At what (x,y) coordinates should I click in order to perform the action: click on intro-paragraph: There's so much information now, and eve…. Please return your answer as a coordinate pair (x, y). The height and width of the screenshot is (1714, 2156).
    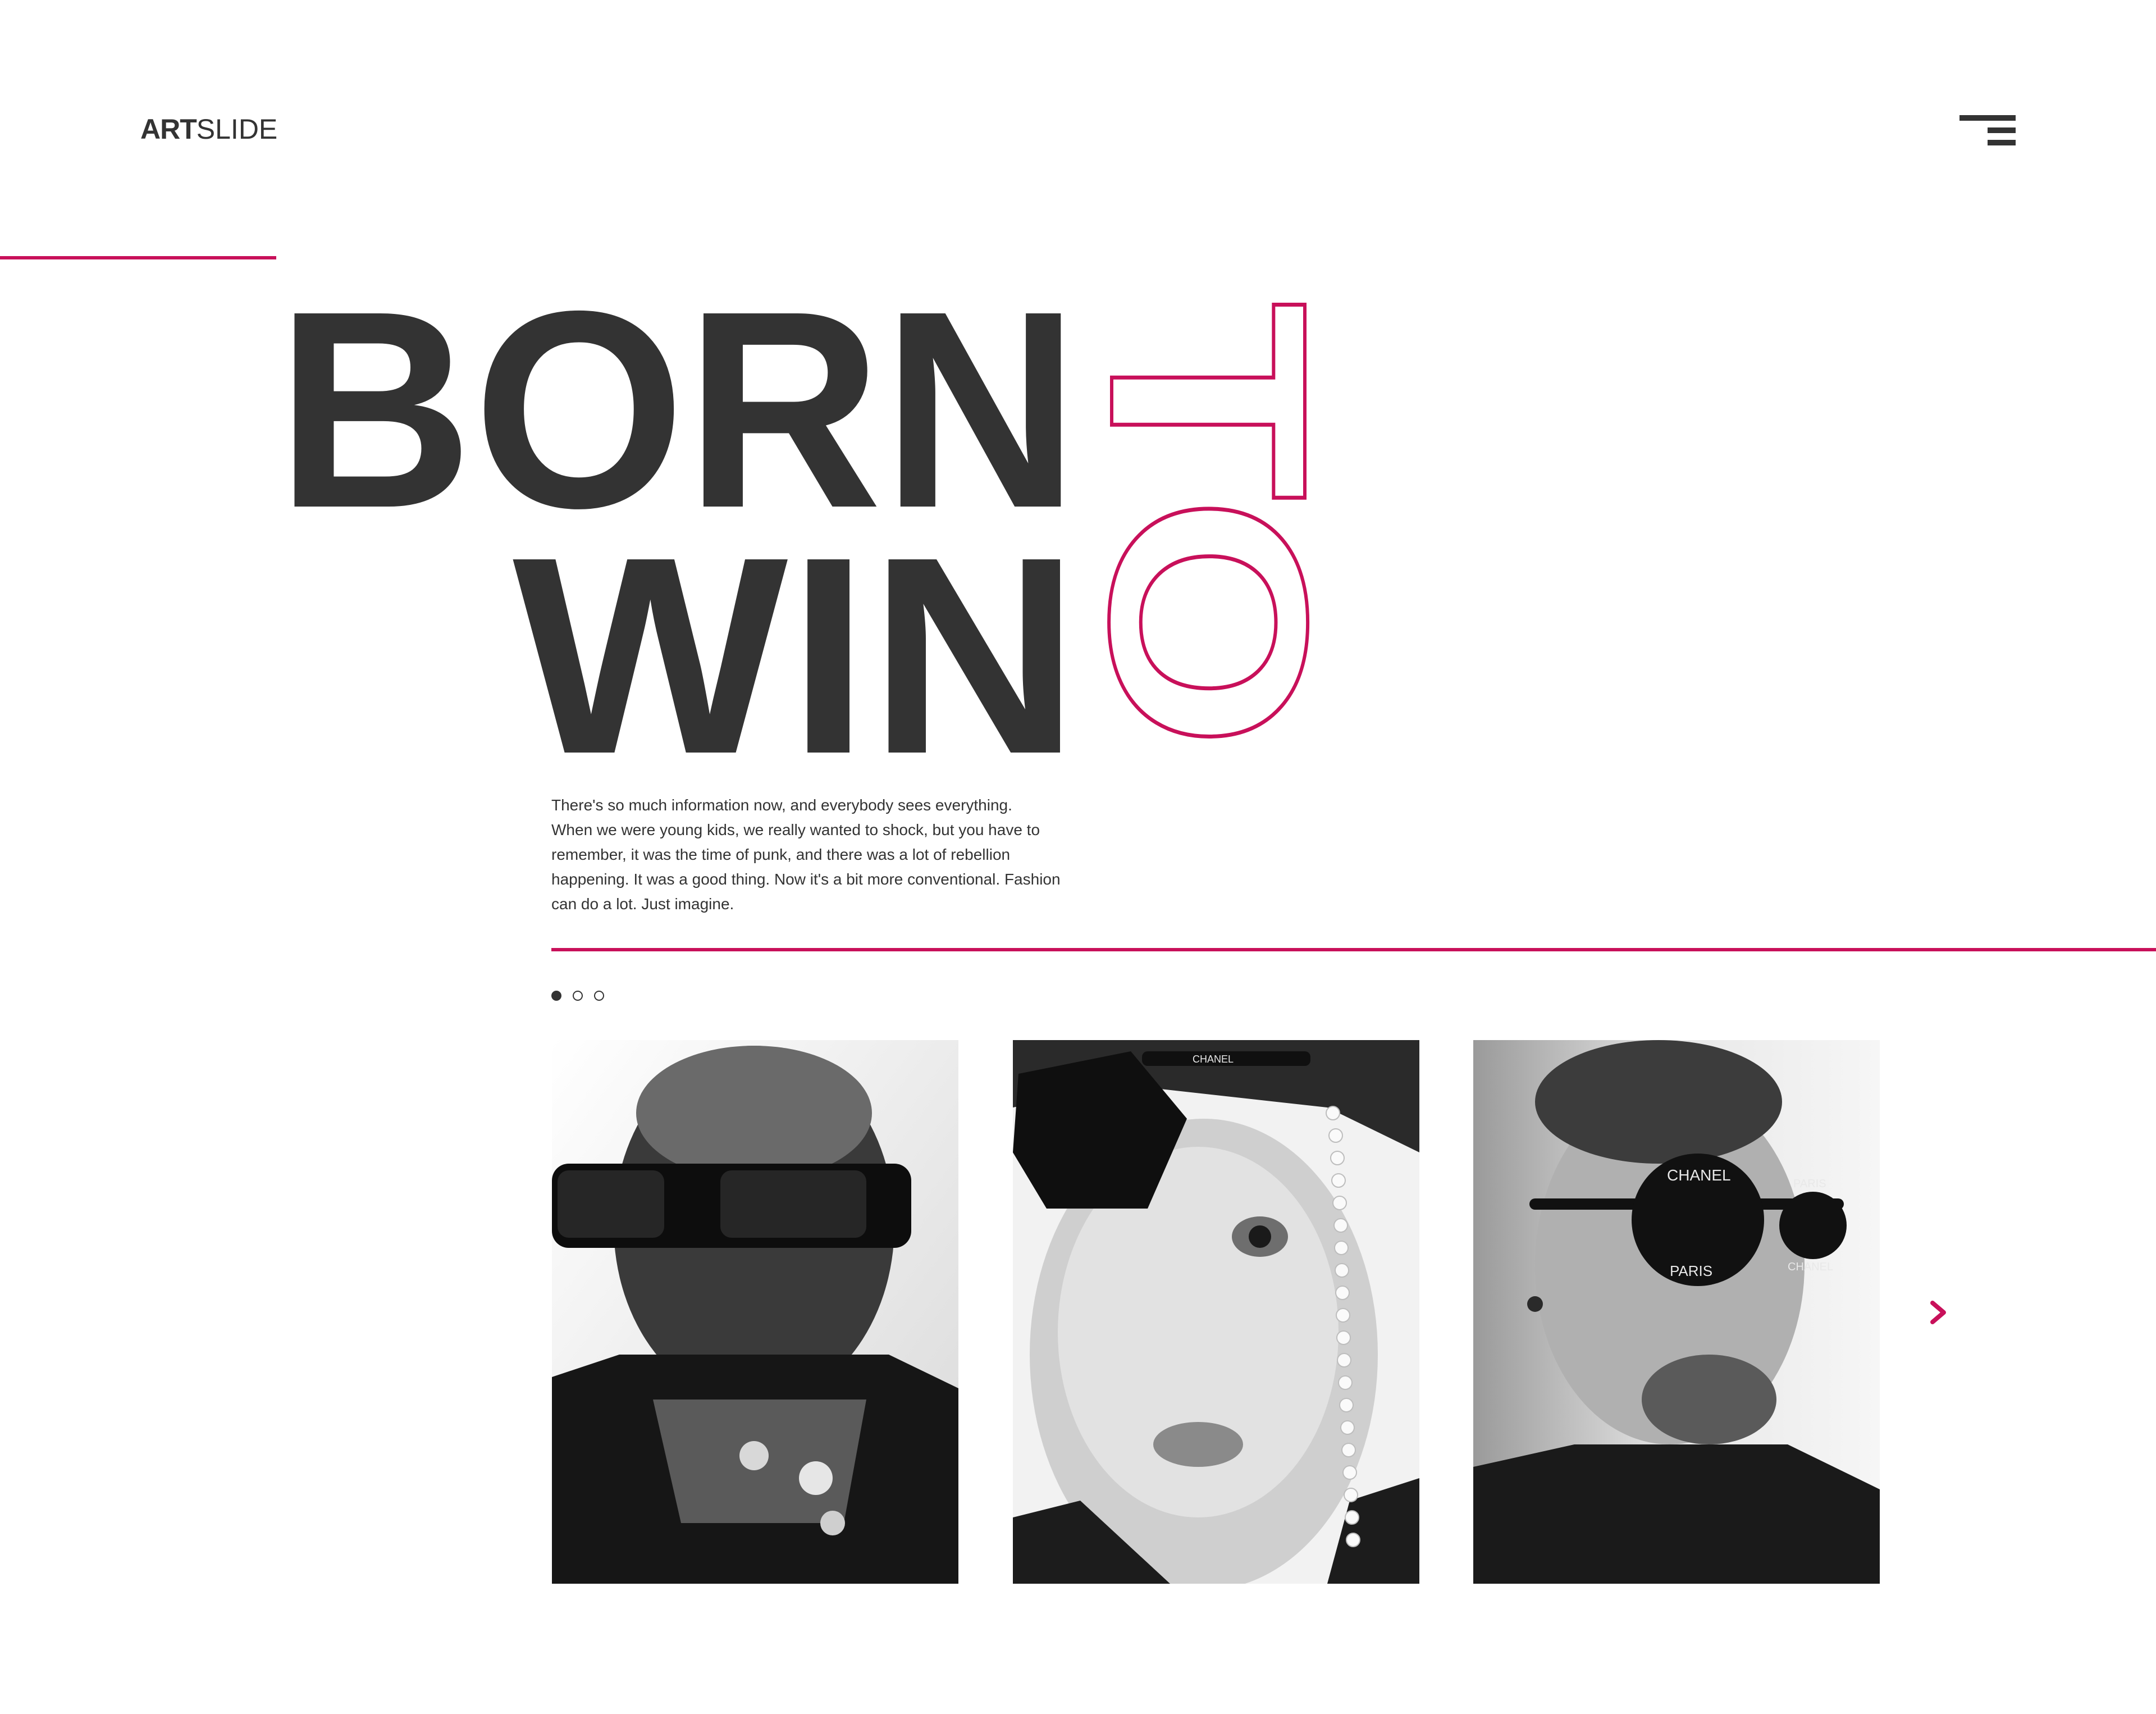
    Looking at the image, I should click on (826, 855).